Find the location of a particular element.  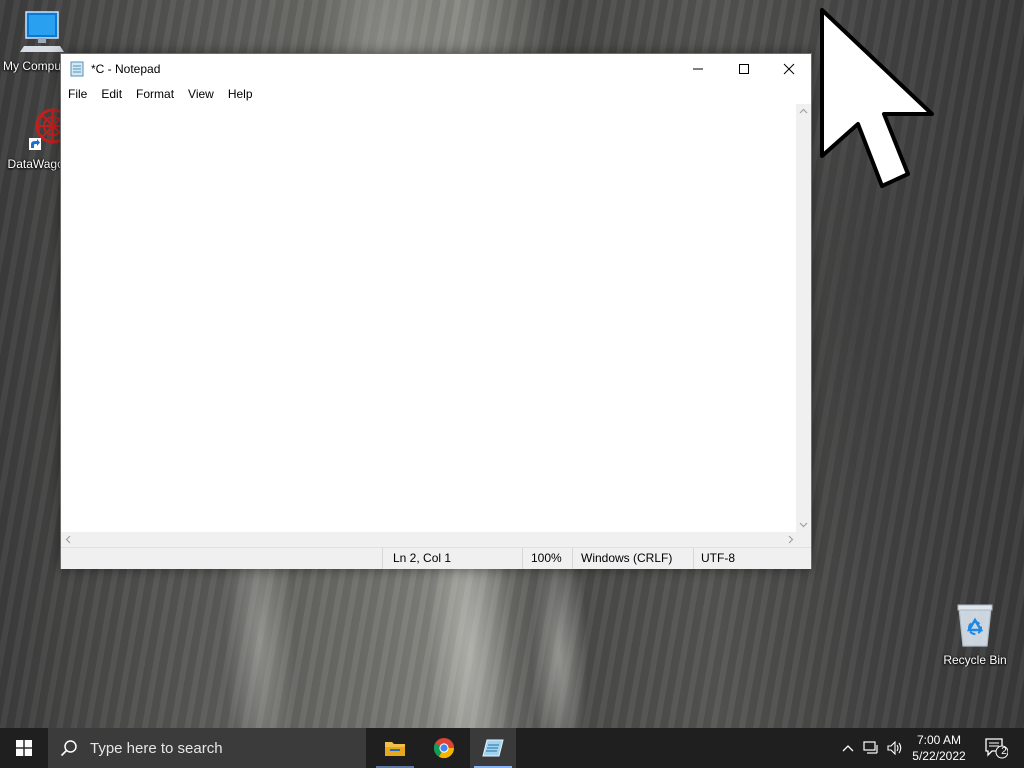

menu-view: View is located at coordinates (201, 94).